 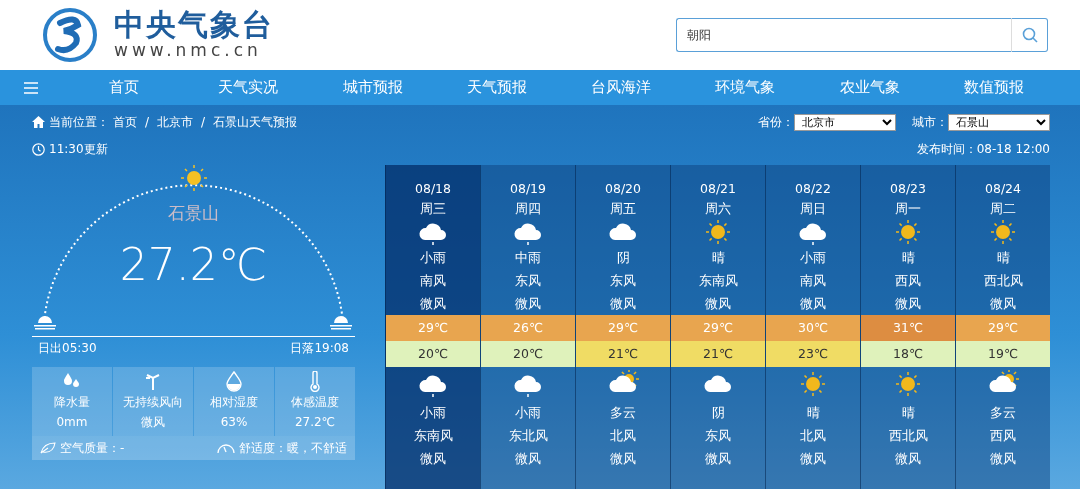 What do you see at coordinates (908, 189) in the screenshot?
I see `forecast-date: 08/23` at bounding box center [908, 189].